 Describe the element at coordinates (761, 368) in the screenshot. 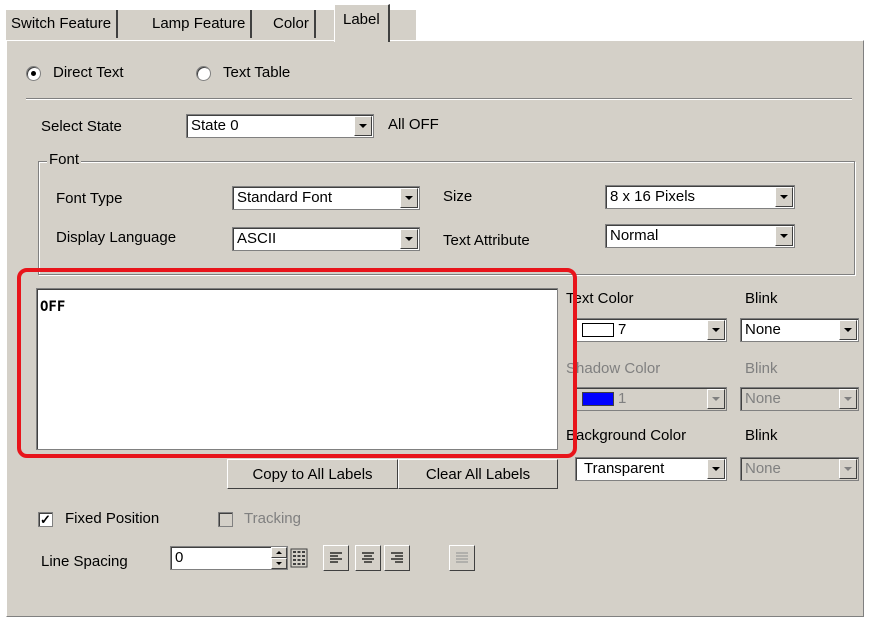

I see `shadow-blink-label: Blink` at that location.